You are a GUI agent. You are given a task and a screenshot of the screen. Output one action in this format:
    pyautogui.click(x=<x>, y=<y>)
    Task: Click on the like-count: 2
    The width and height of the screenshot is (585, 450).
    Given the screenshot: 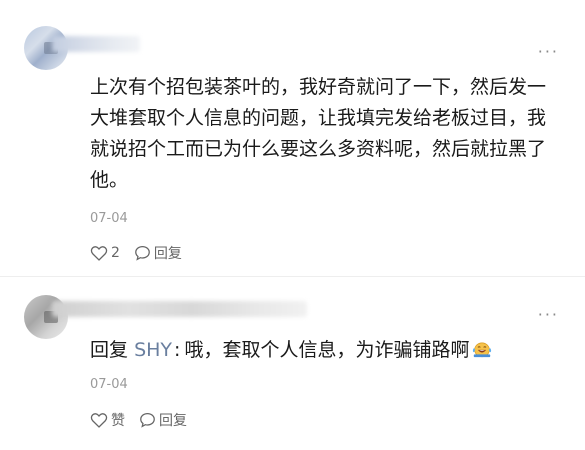 What is the action you would take?
    pyautogui.click(x=115, y=253)
    